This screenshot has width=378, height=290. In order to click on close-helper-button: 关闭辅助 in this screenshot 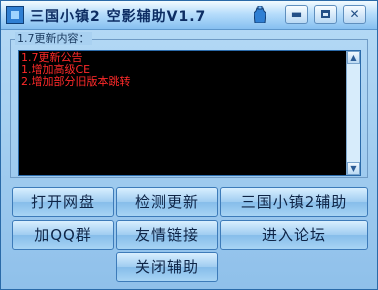, I will do `click(167, 267)`.